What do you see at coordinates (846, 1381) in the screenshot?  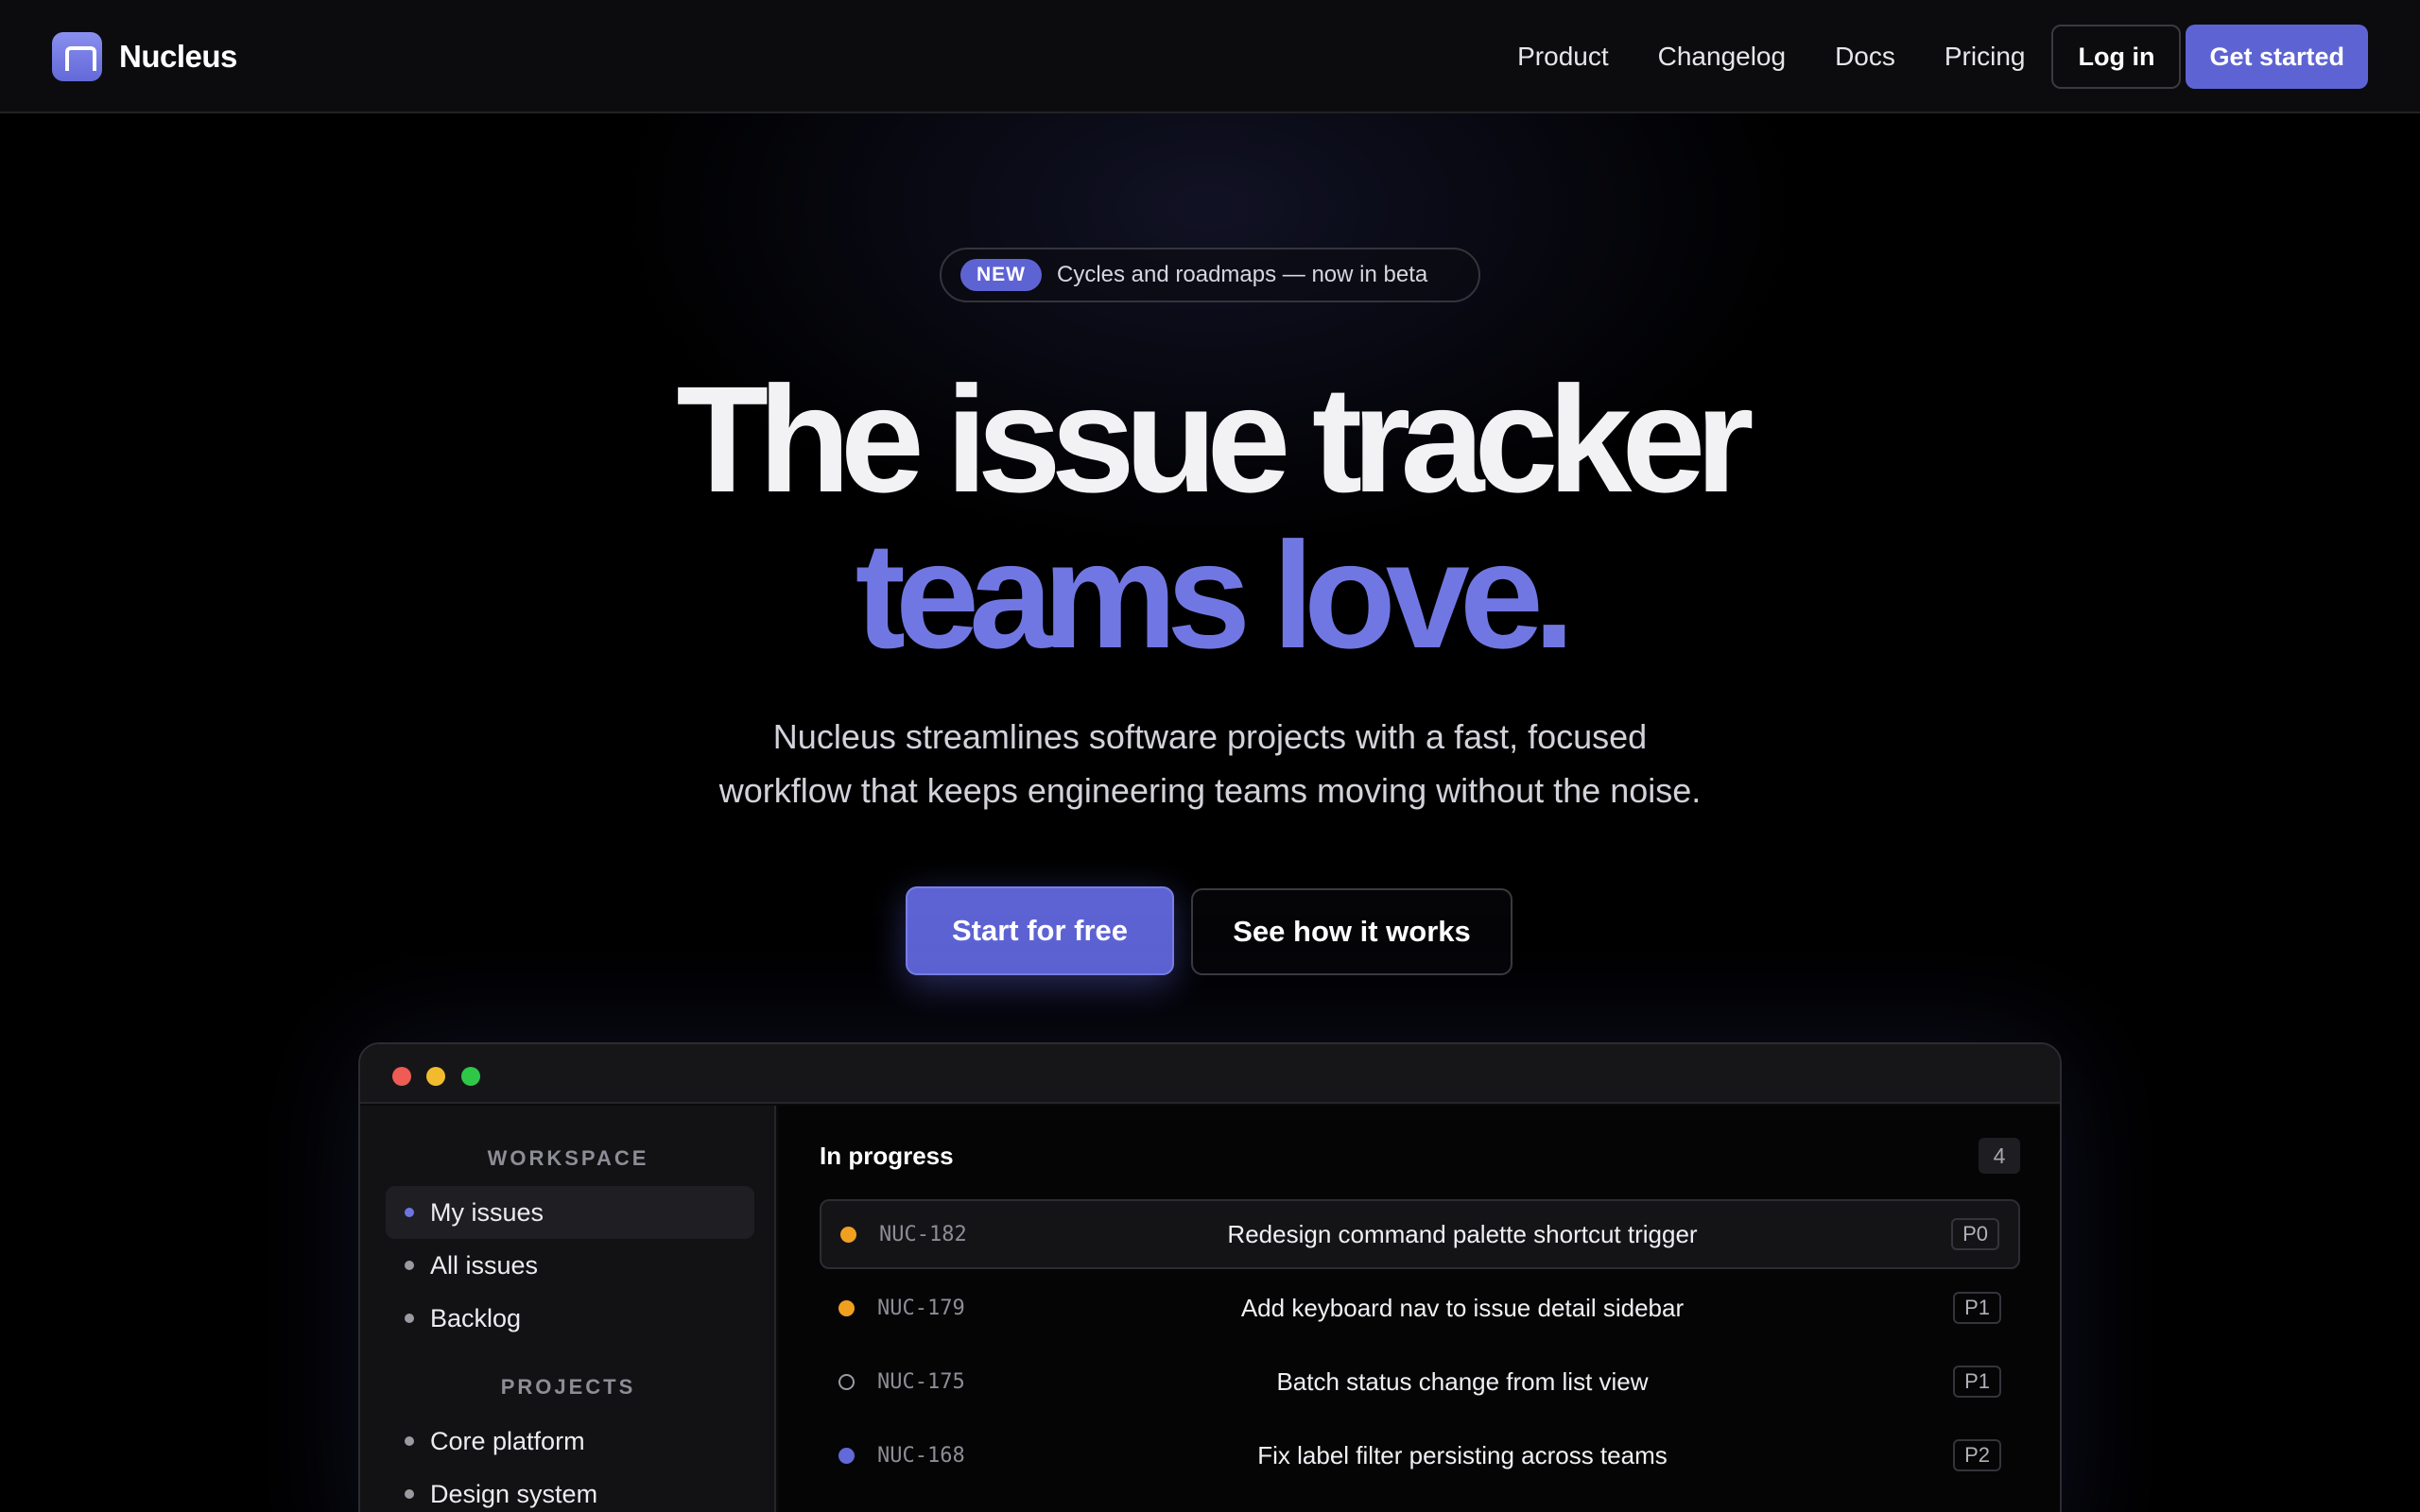 I see `todo-status-icon` at bounding box center [846, 1381].